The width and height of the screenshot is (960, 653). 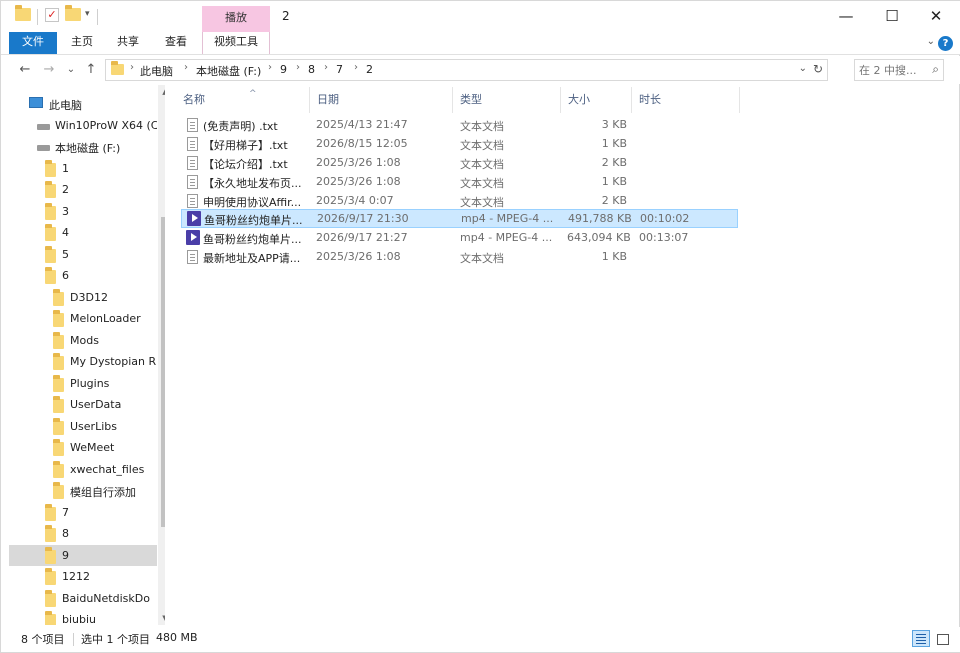 What do you see at coordinates (931, 41) in the screenshot?
I see `ribbon-collapse-button: ⌄` at bounding box center [931, 41].